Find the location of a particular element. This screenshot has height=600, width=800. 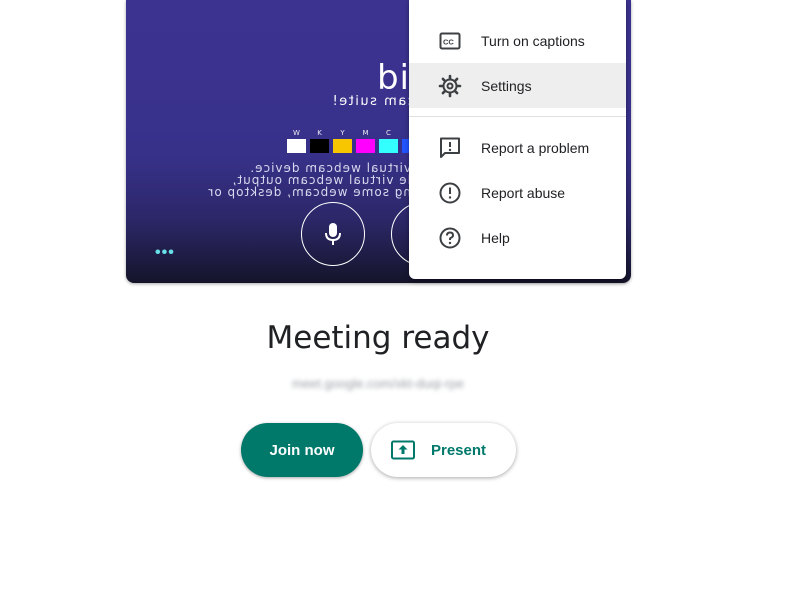

menu-item-label: Turn on captions is located at coordinates (533, 40).